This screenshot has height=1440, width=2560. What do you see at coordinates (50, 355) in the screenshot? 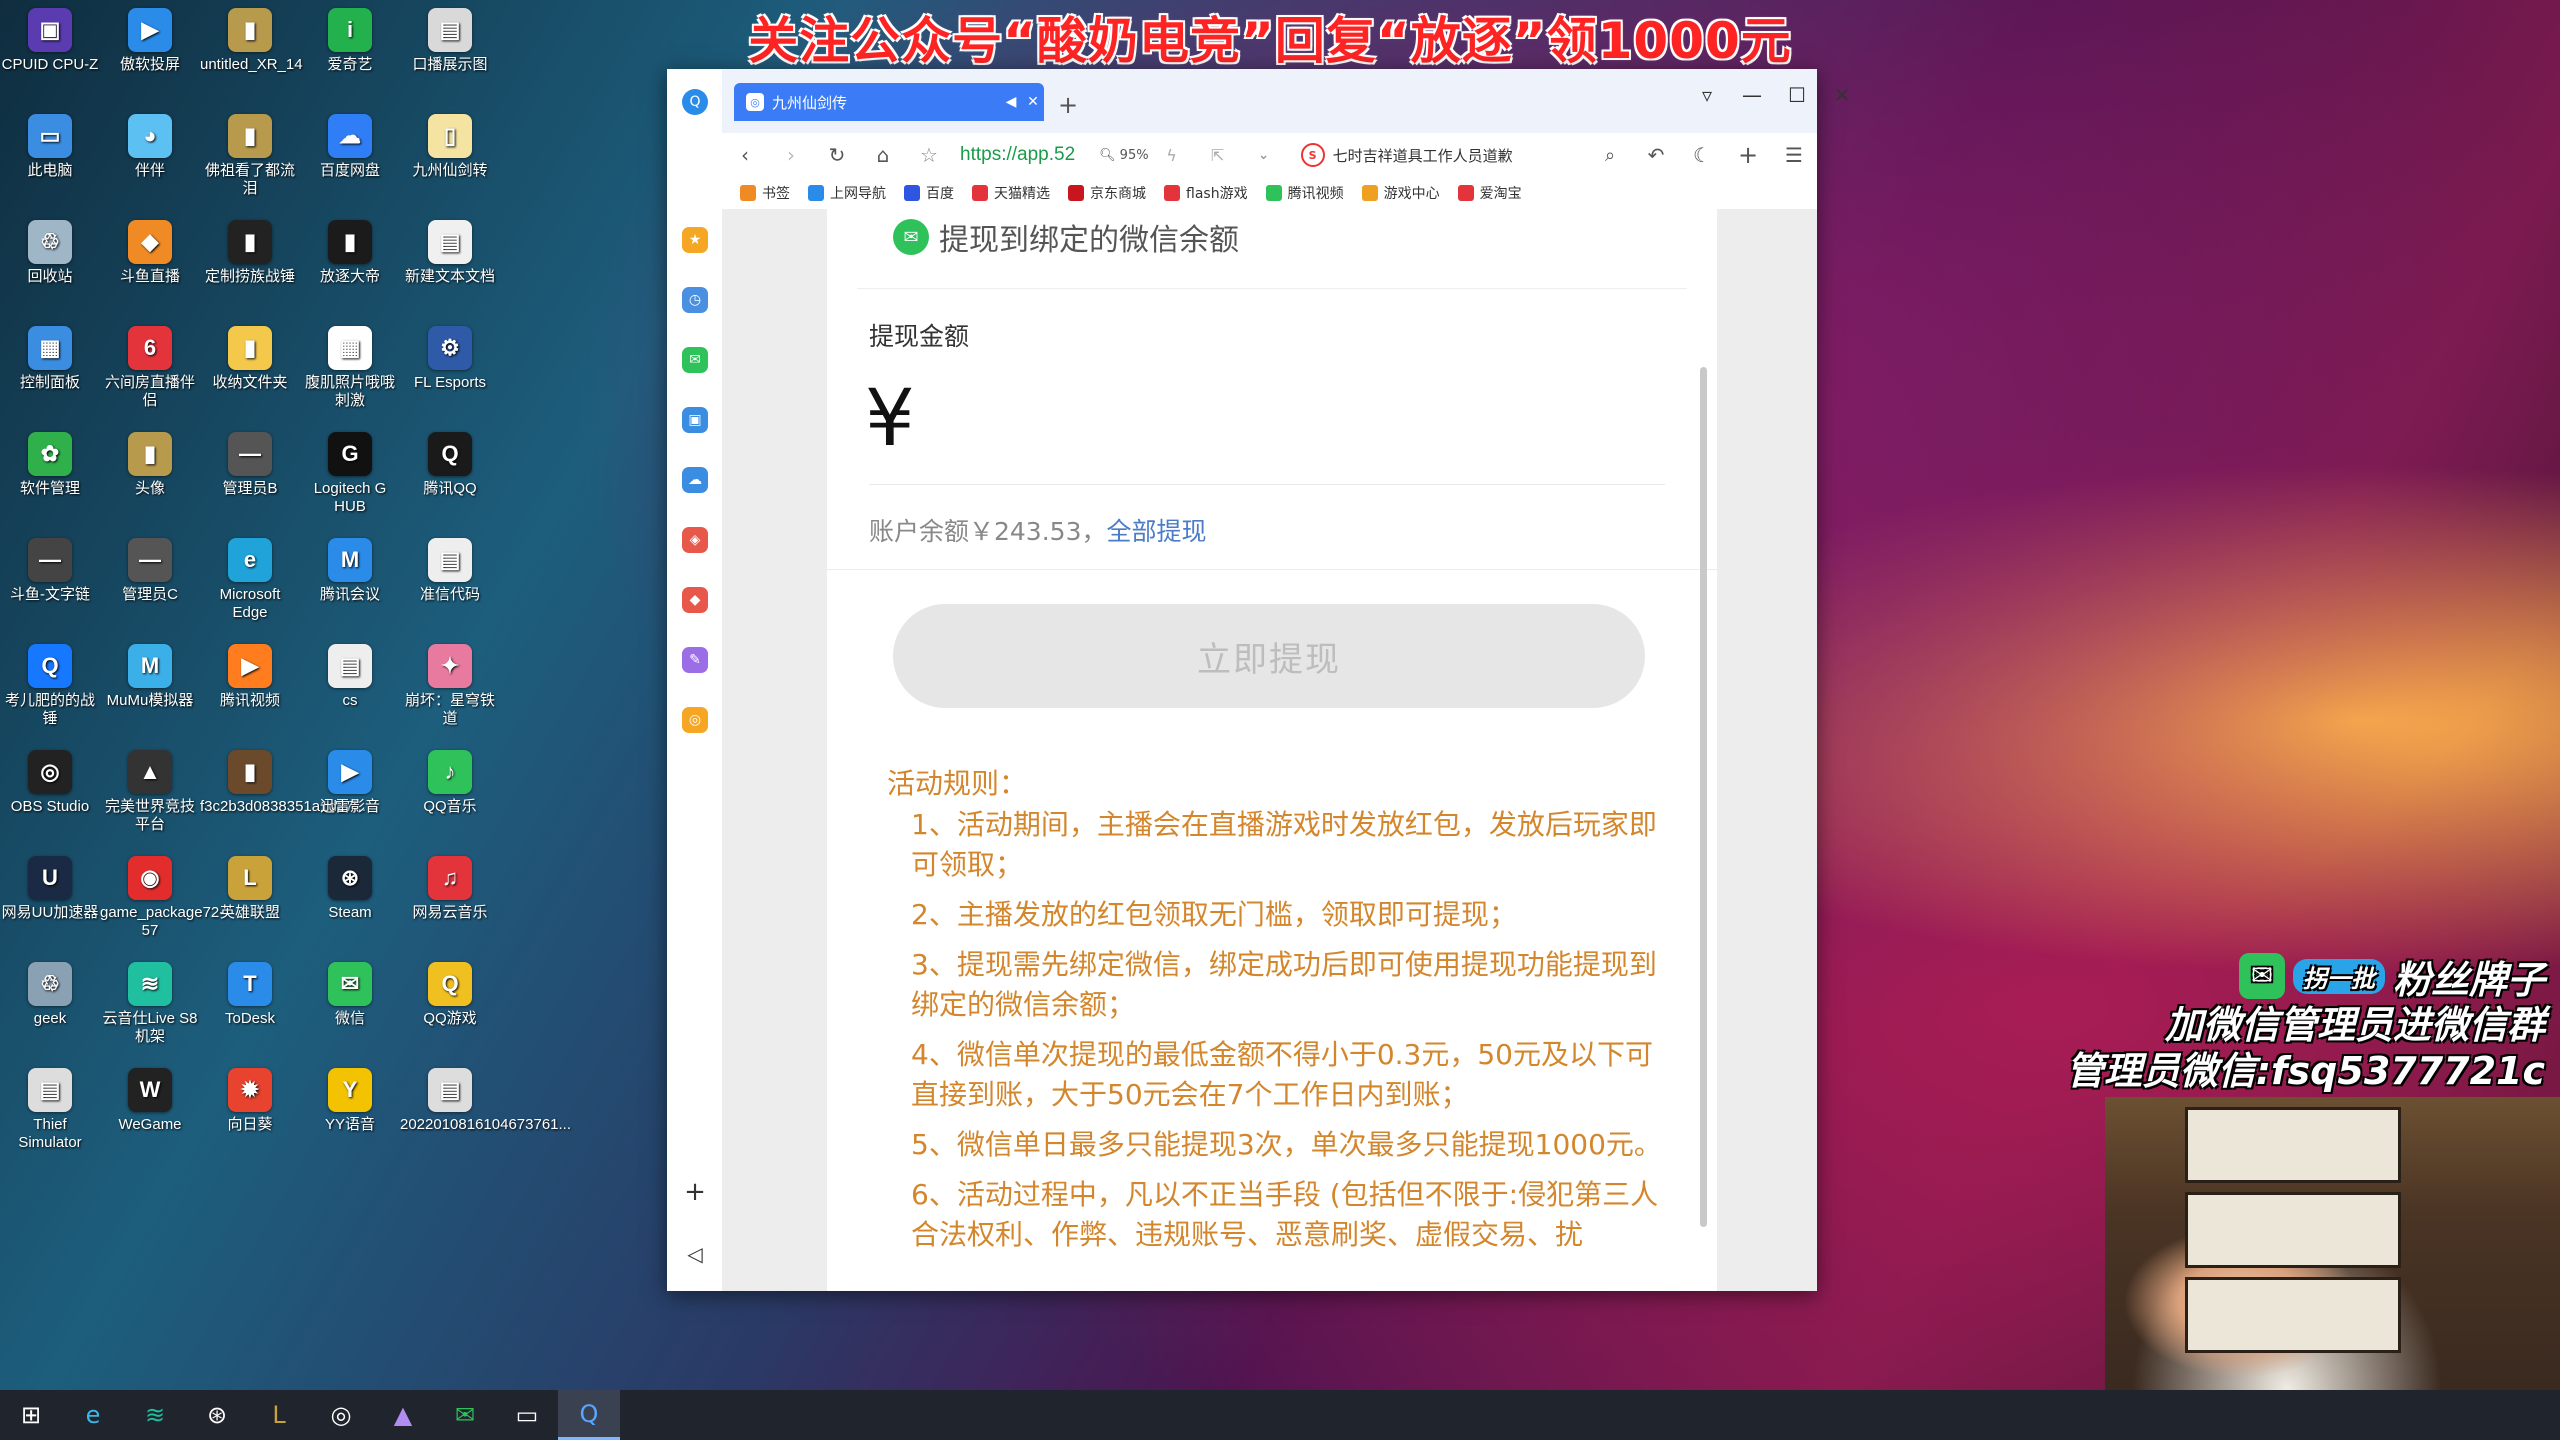
I see `desktop-icon: ▦ 控制面板` at bounding box center [50, 355].